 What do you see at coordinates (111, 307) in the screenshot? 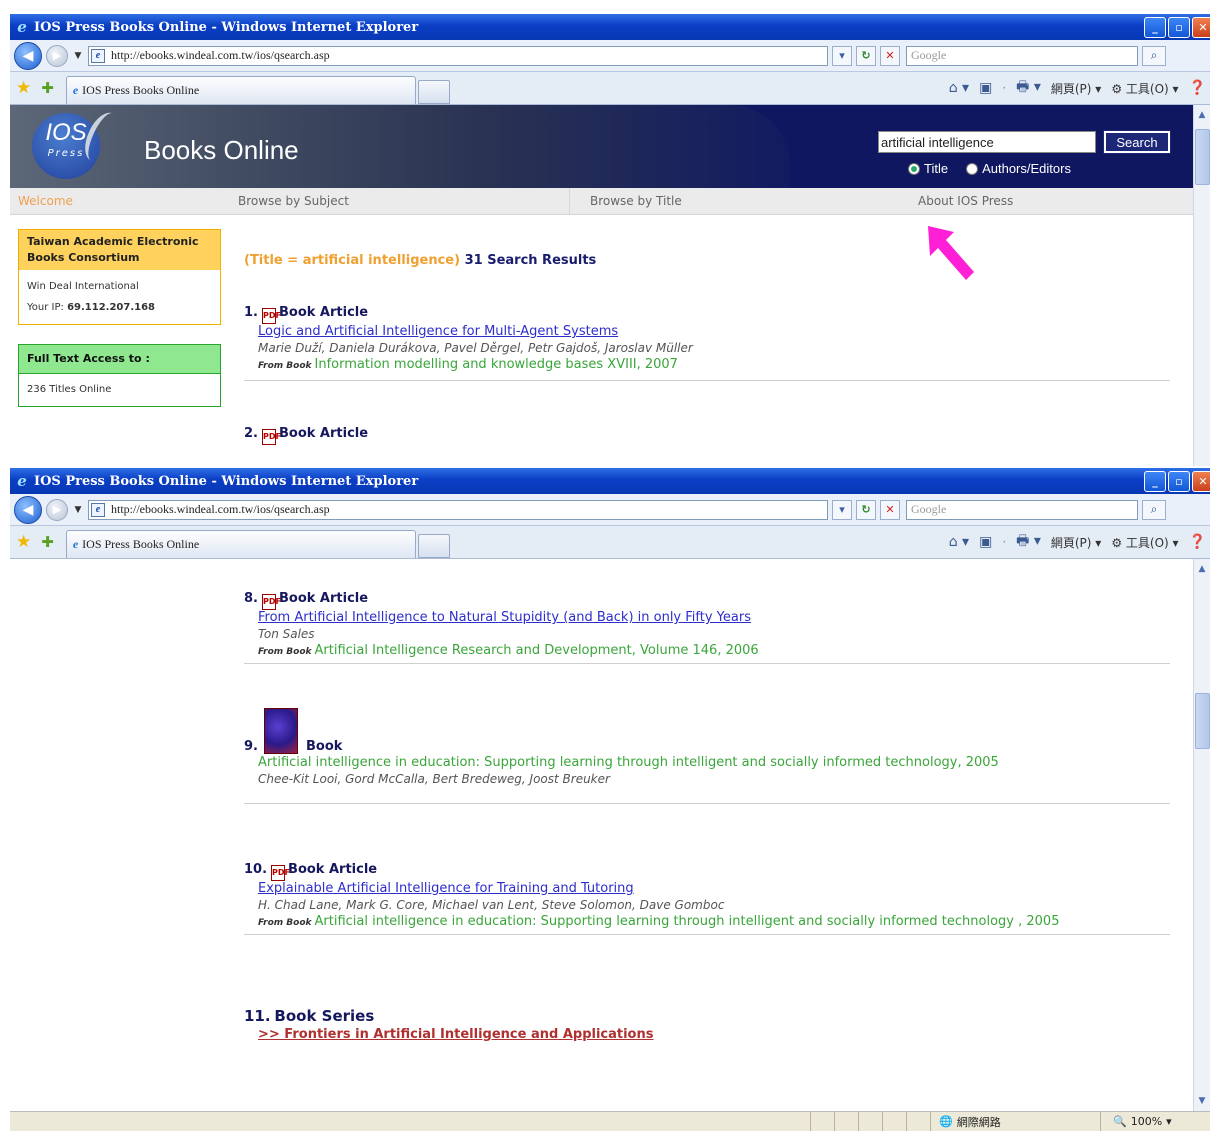
I see `ip-value: 69.112.207.168` at bounding box center [111, 307].